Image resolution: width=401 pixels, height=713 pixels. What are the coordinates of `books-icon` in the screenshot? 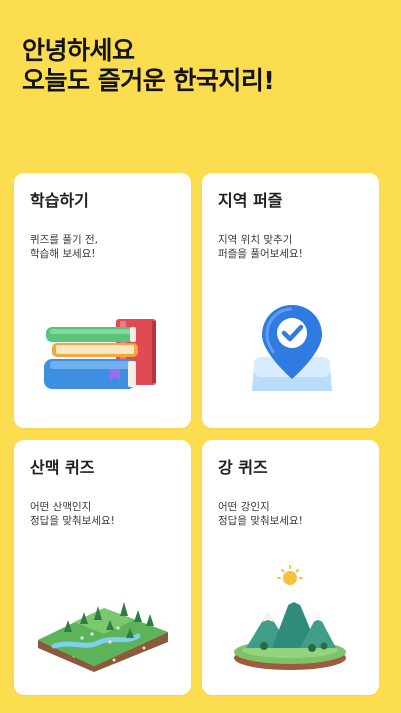 It's located at (100, 354).